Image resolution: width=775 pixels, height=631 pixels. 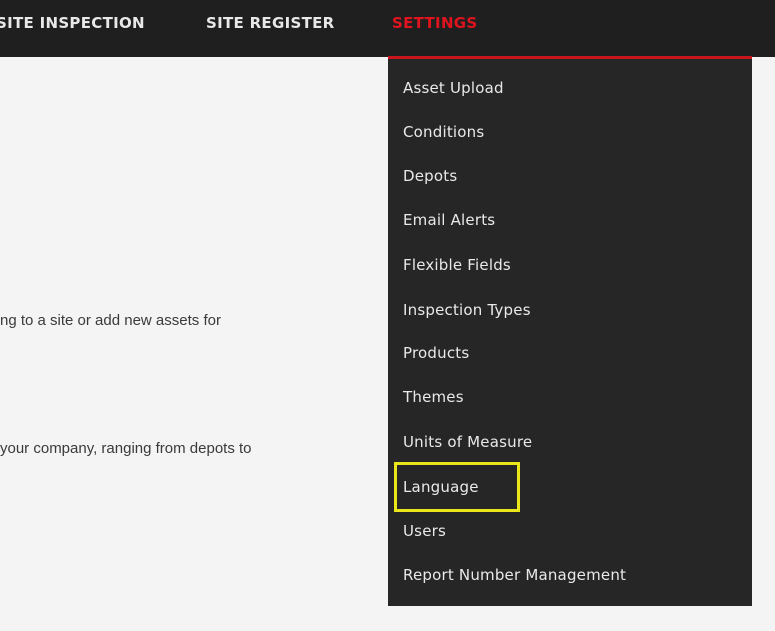 What do you see at coordinates (467, 310) in the screenshot?
I see `menu-item-inspection-types: Inspection Types` at bounding box center [467, 310].